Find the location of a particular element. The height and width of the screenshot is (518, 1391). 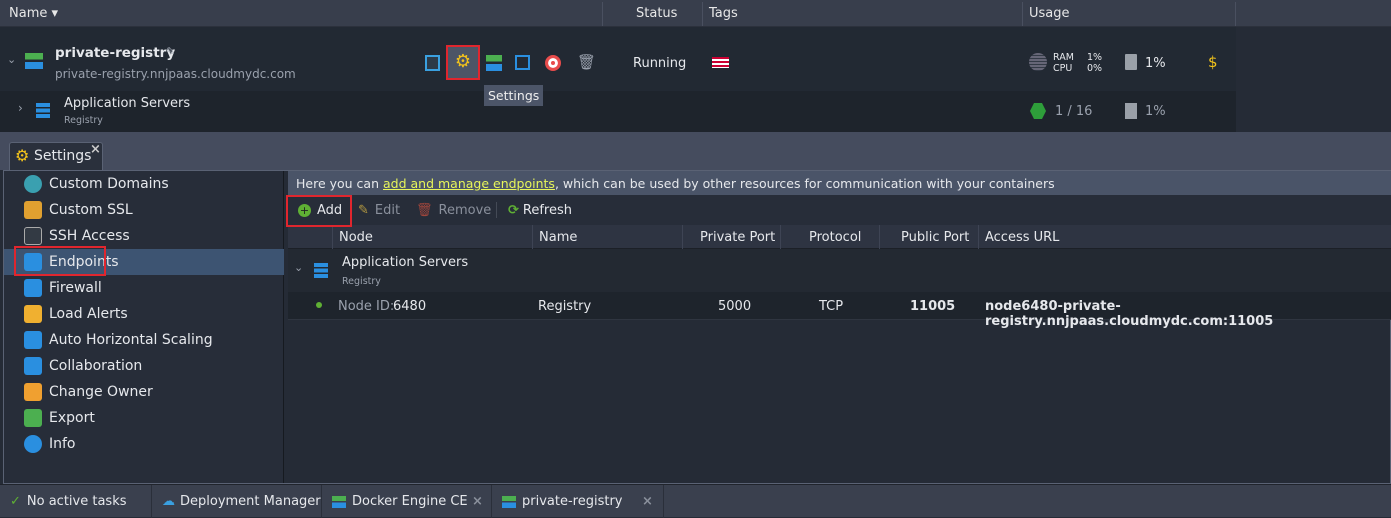

sidebar-item-label: Info is located at coordinates (62, 444).